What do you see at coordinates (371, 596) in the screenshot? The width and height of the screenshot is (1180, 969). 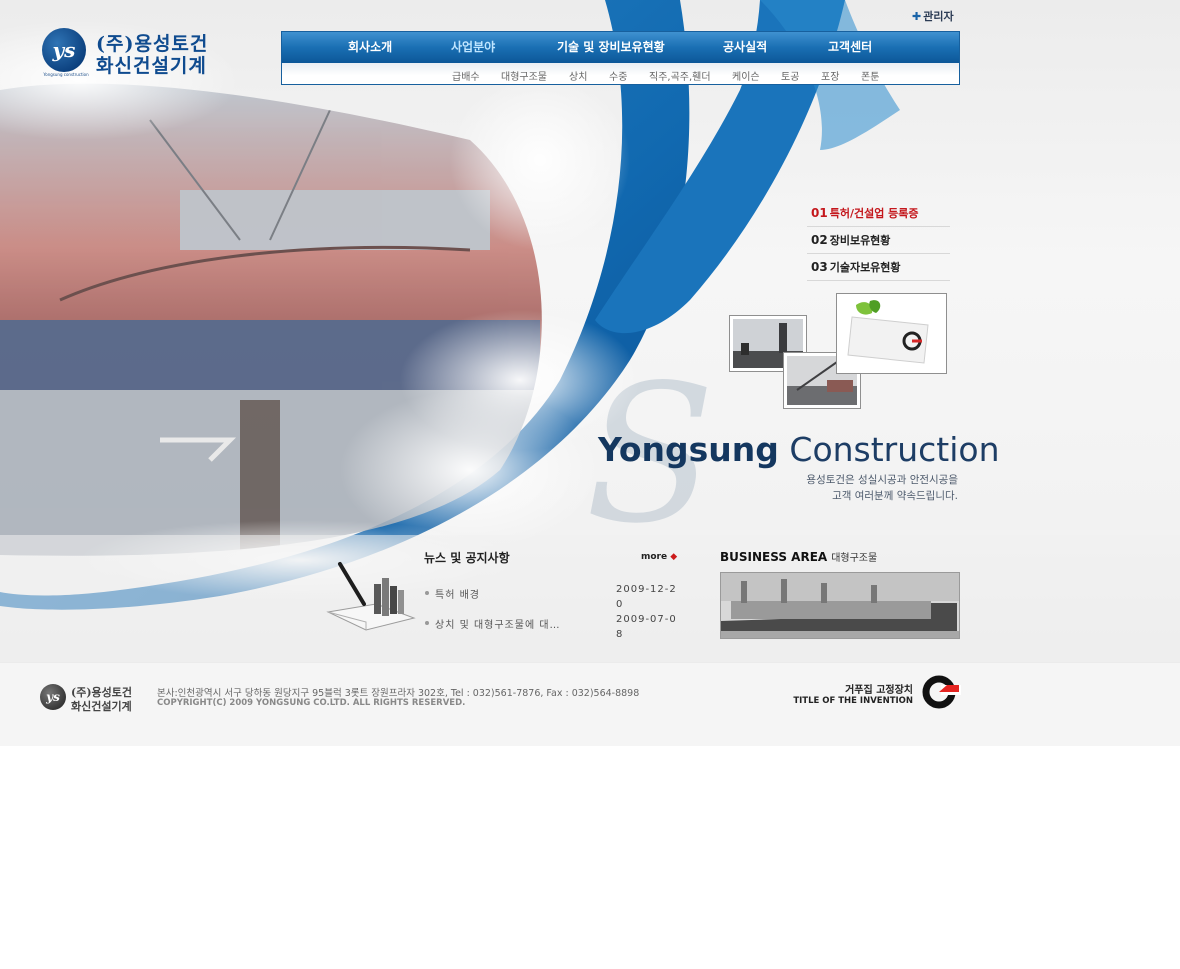 I see `pen-notebook-icon` at bounding box center [371, 596].